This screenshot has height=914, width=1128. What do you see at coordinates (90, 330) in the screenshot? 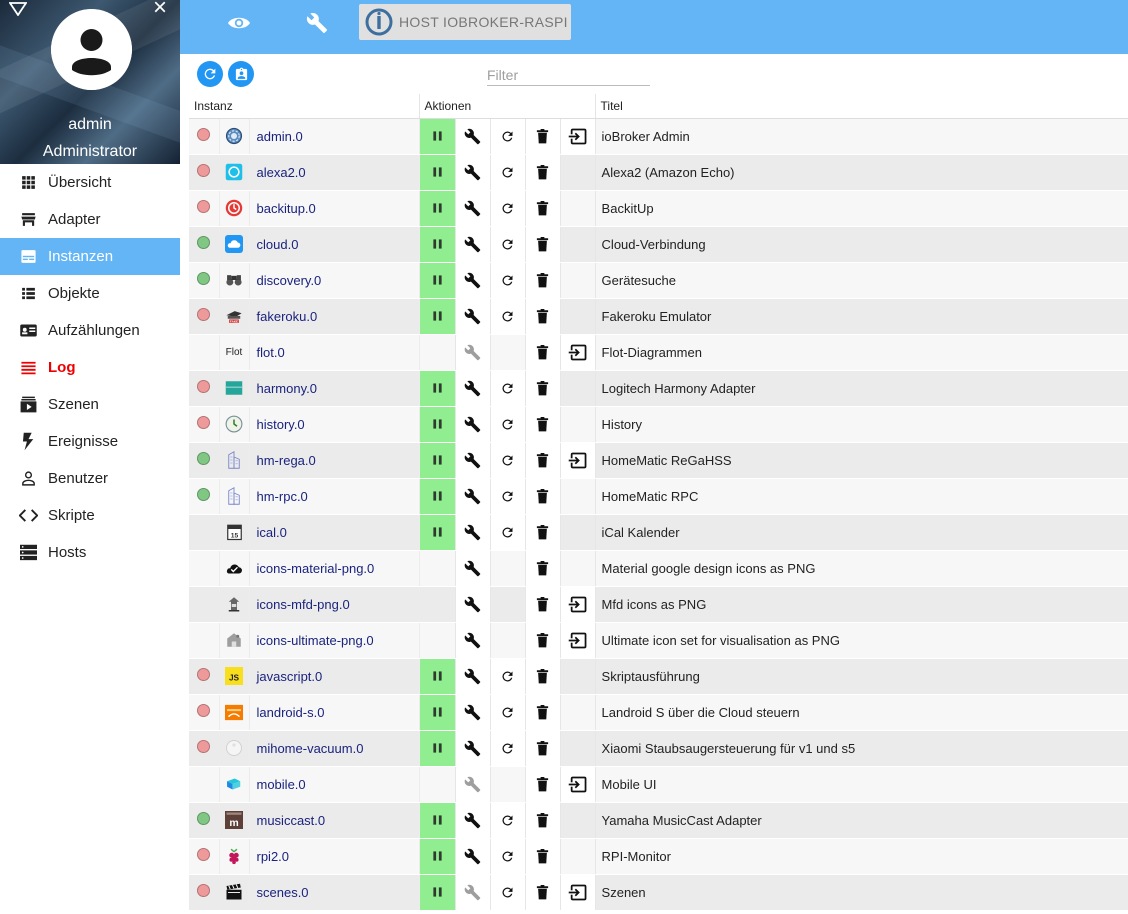
I see `sidebar-item-enums: Aufzählungen` at bounding box center [90, 330].